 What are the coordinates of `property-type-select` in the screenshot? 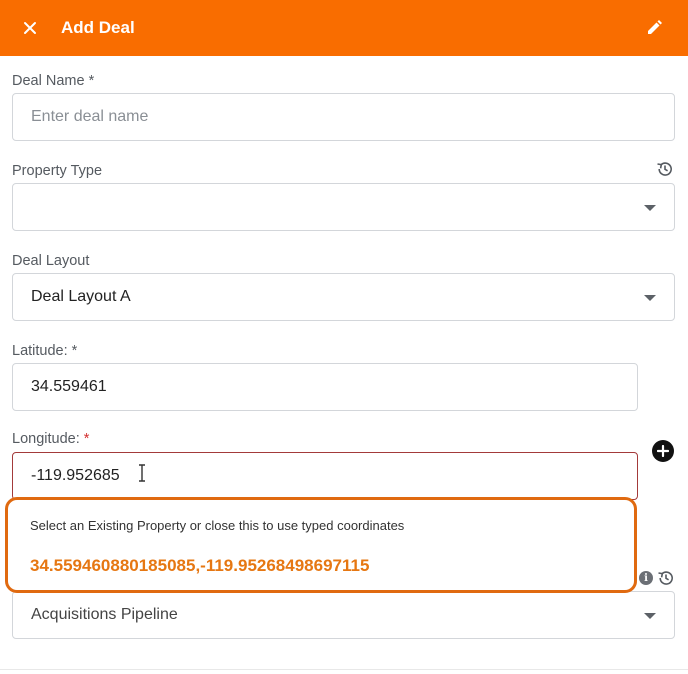 It's located at (343, 207).